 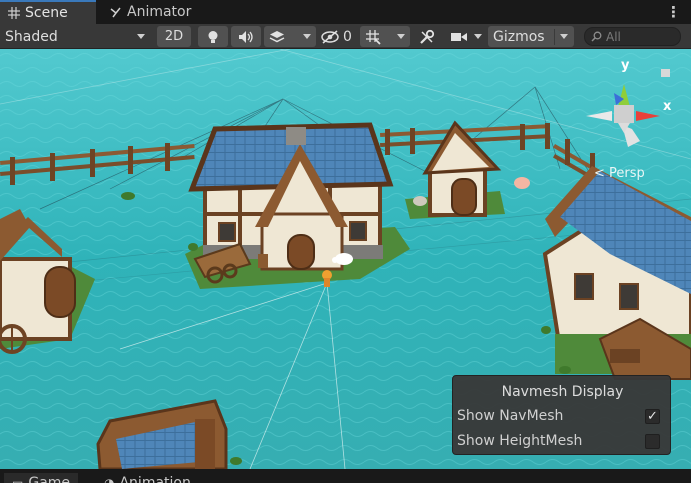 I want to click on show-heightmesh-label: Show HeightMesh, so click(x=520, y=441).